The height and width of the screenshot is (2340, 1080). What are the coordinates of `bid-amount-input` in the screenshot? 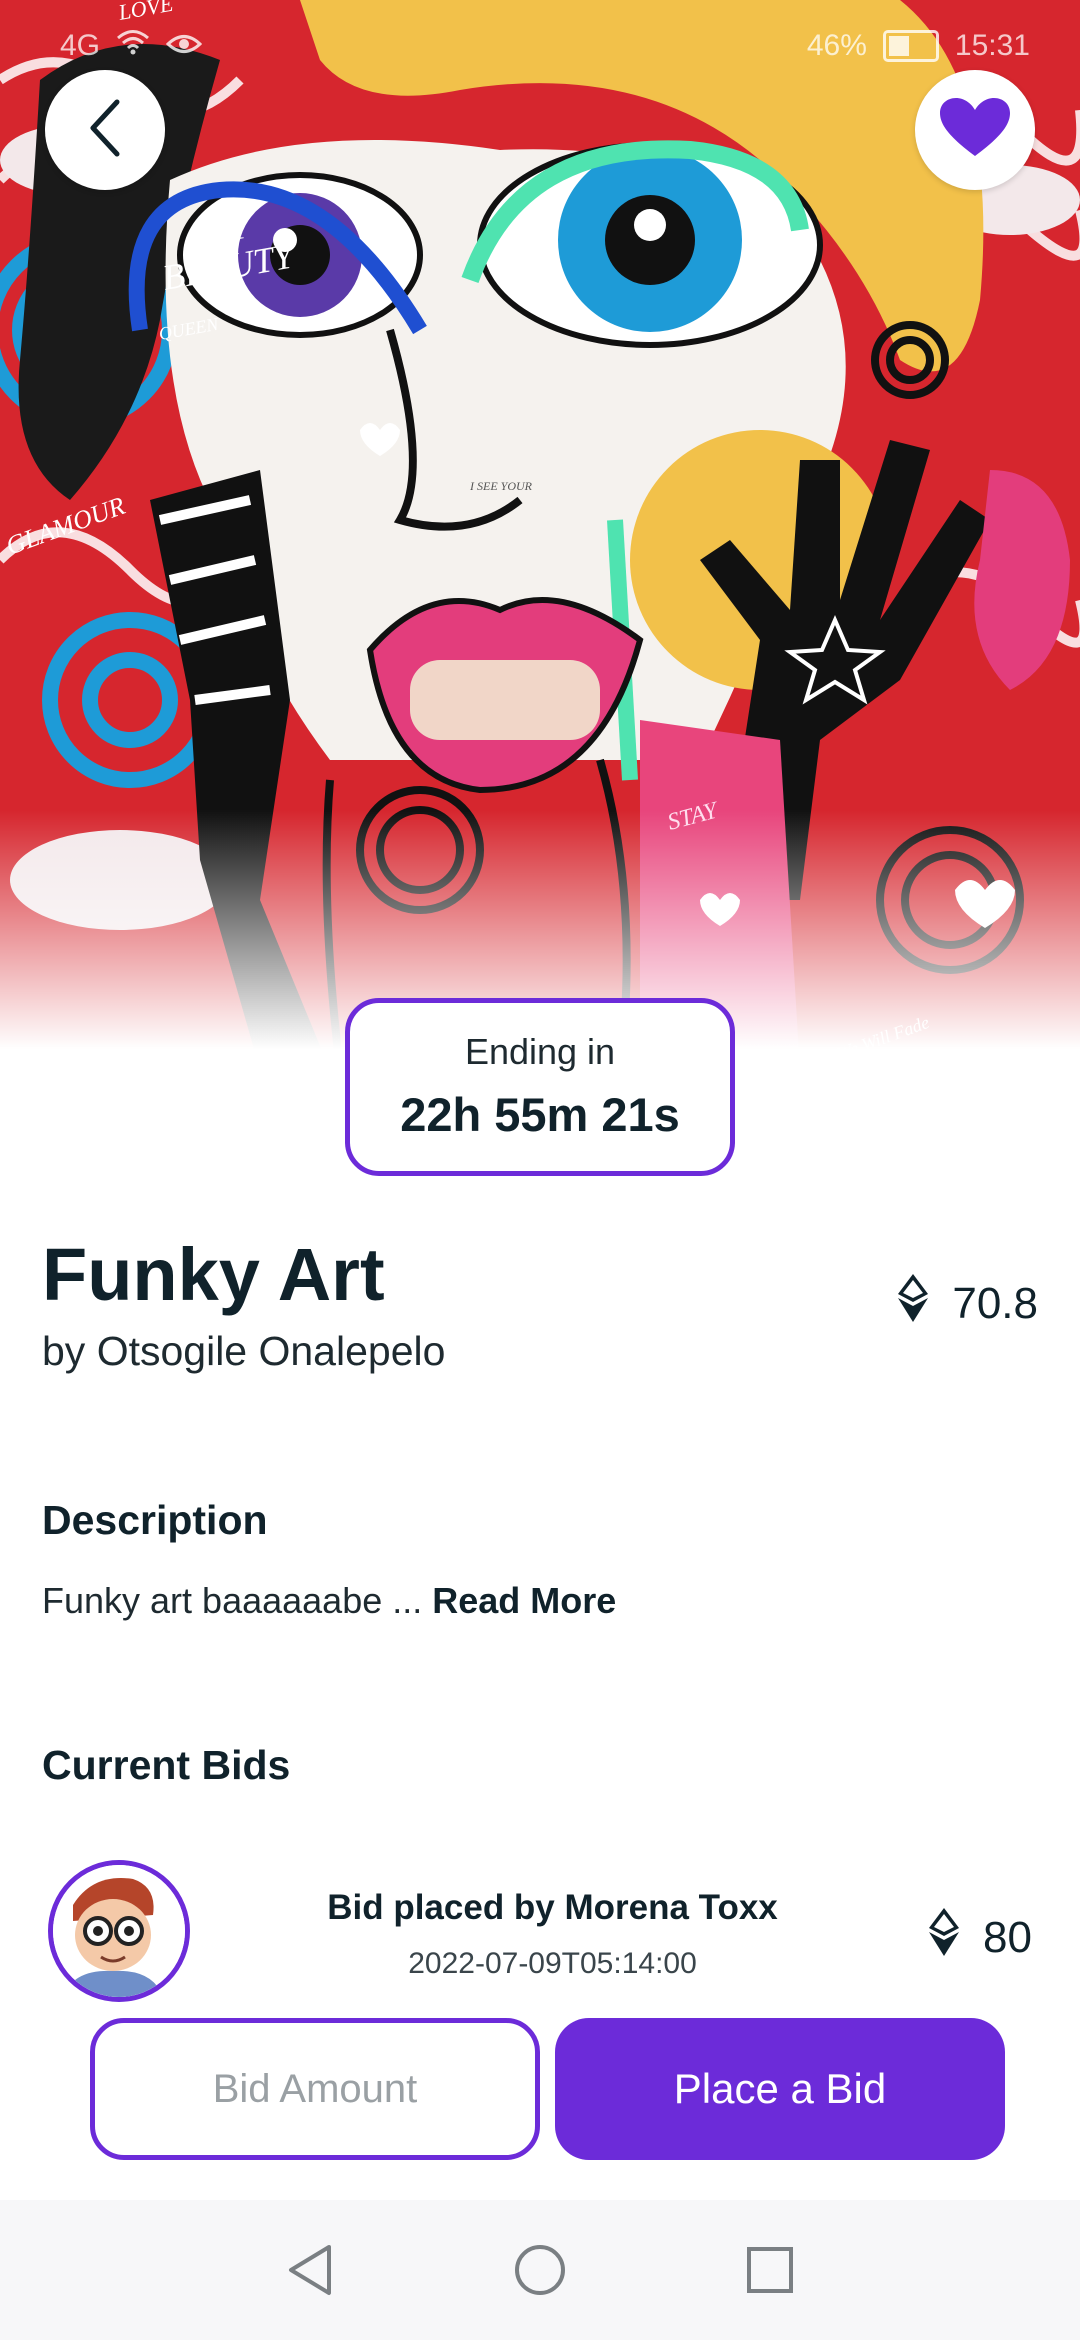 It's located at (315, 2089).